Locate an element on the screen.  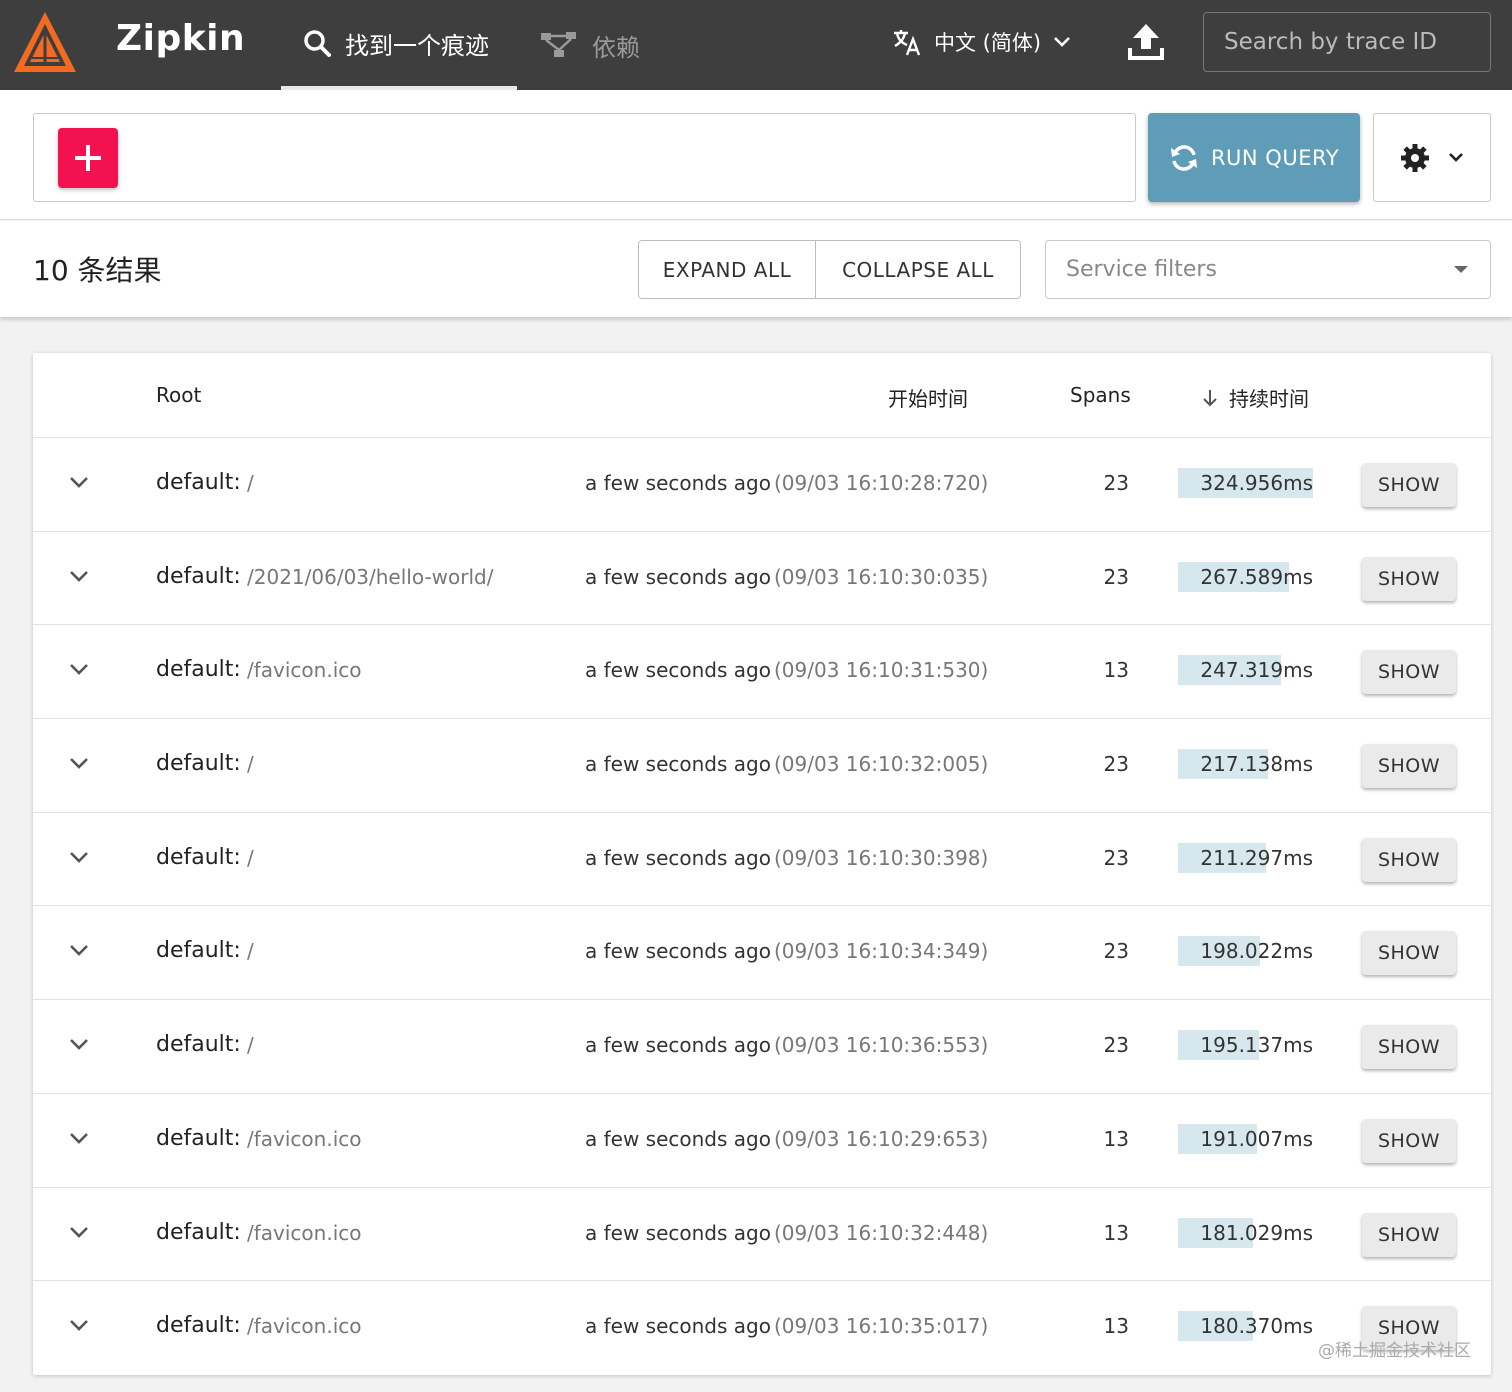
service-filters-select: Service filters is located at coordinates (1268, 269).